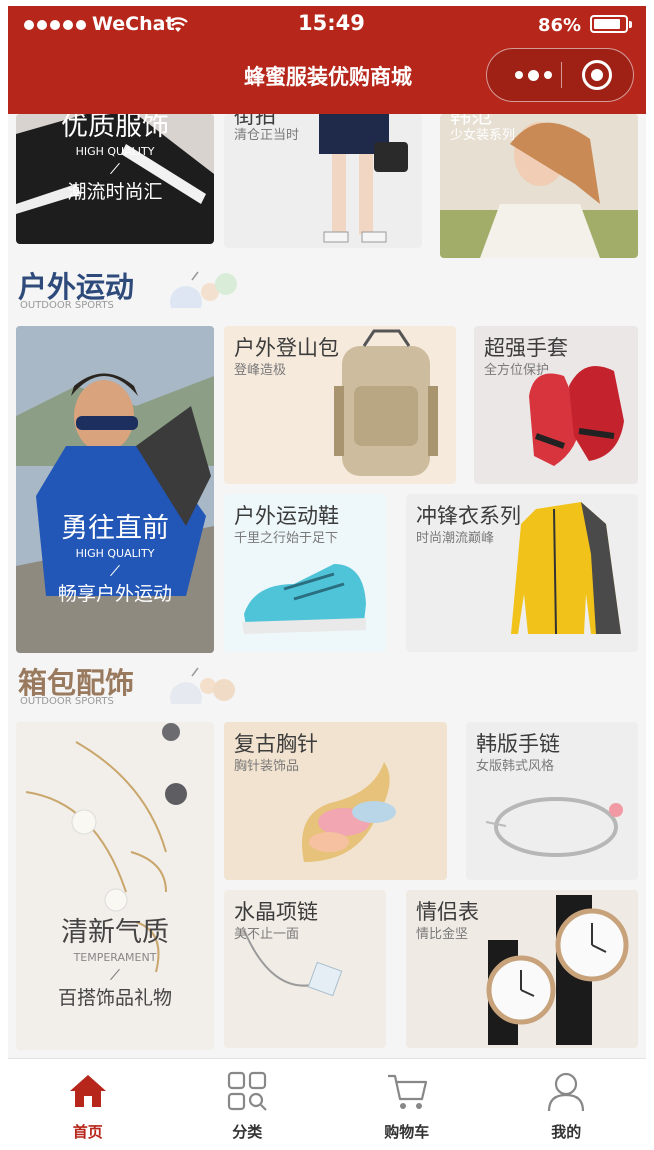 This screenshot has height=1150, width=654. I want to click on signal-strength-icon, so click(55, 25).